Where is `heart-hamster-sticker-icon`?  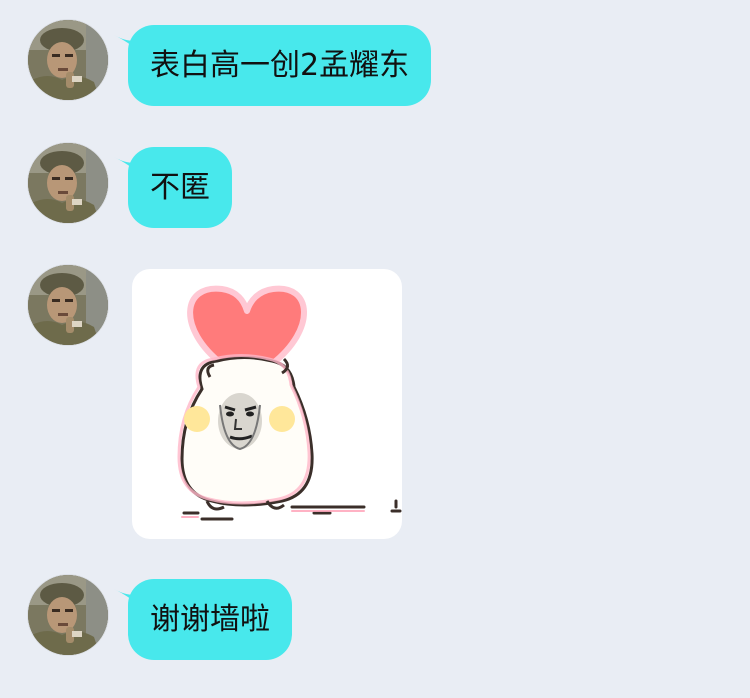
heart-hamster-sticker-icon is located at coordinates (289, 403).